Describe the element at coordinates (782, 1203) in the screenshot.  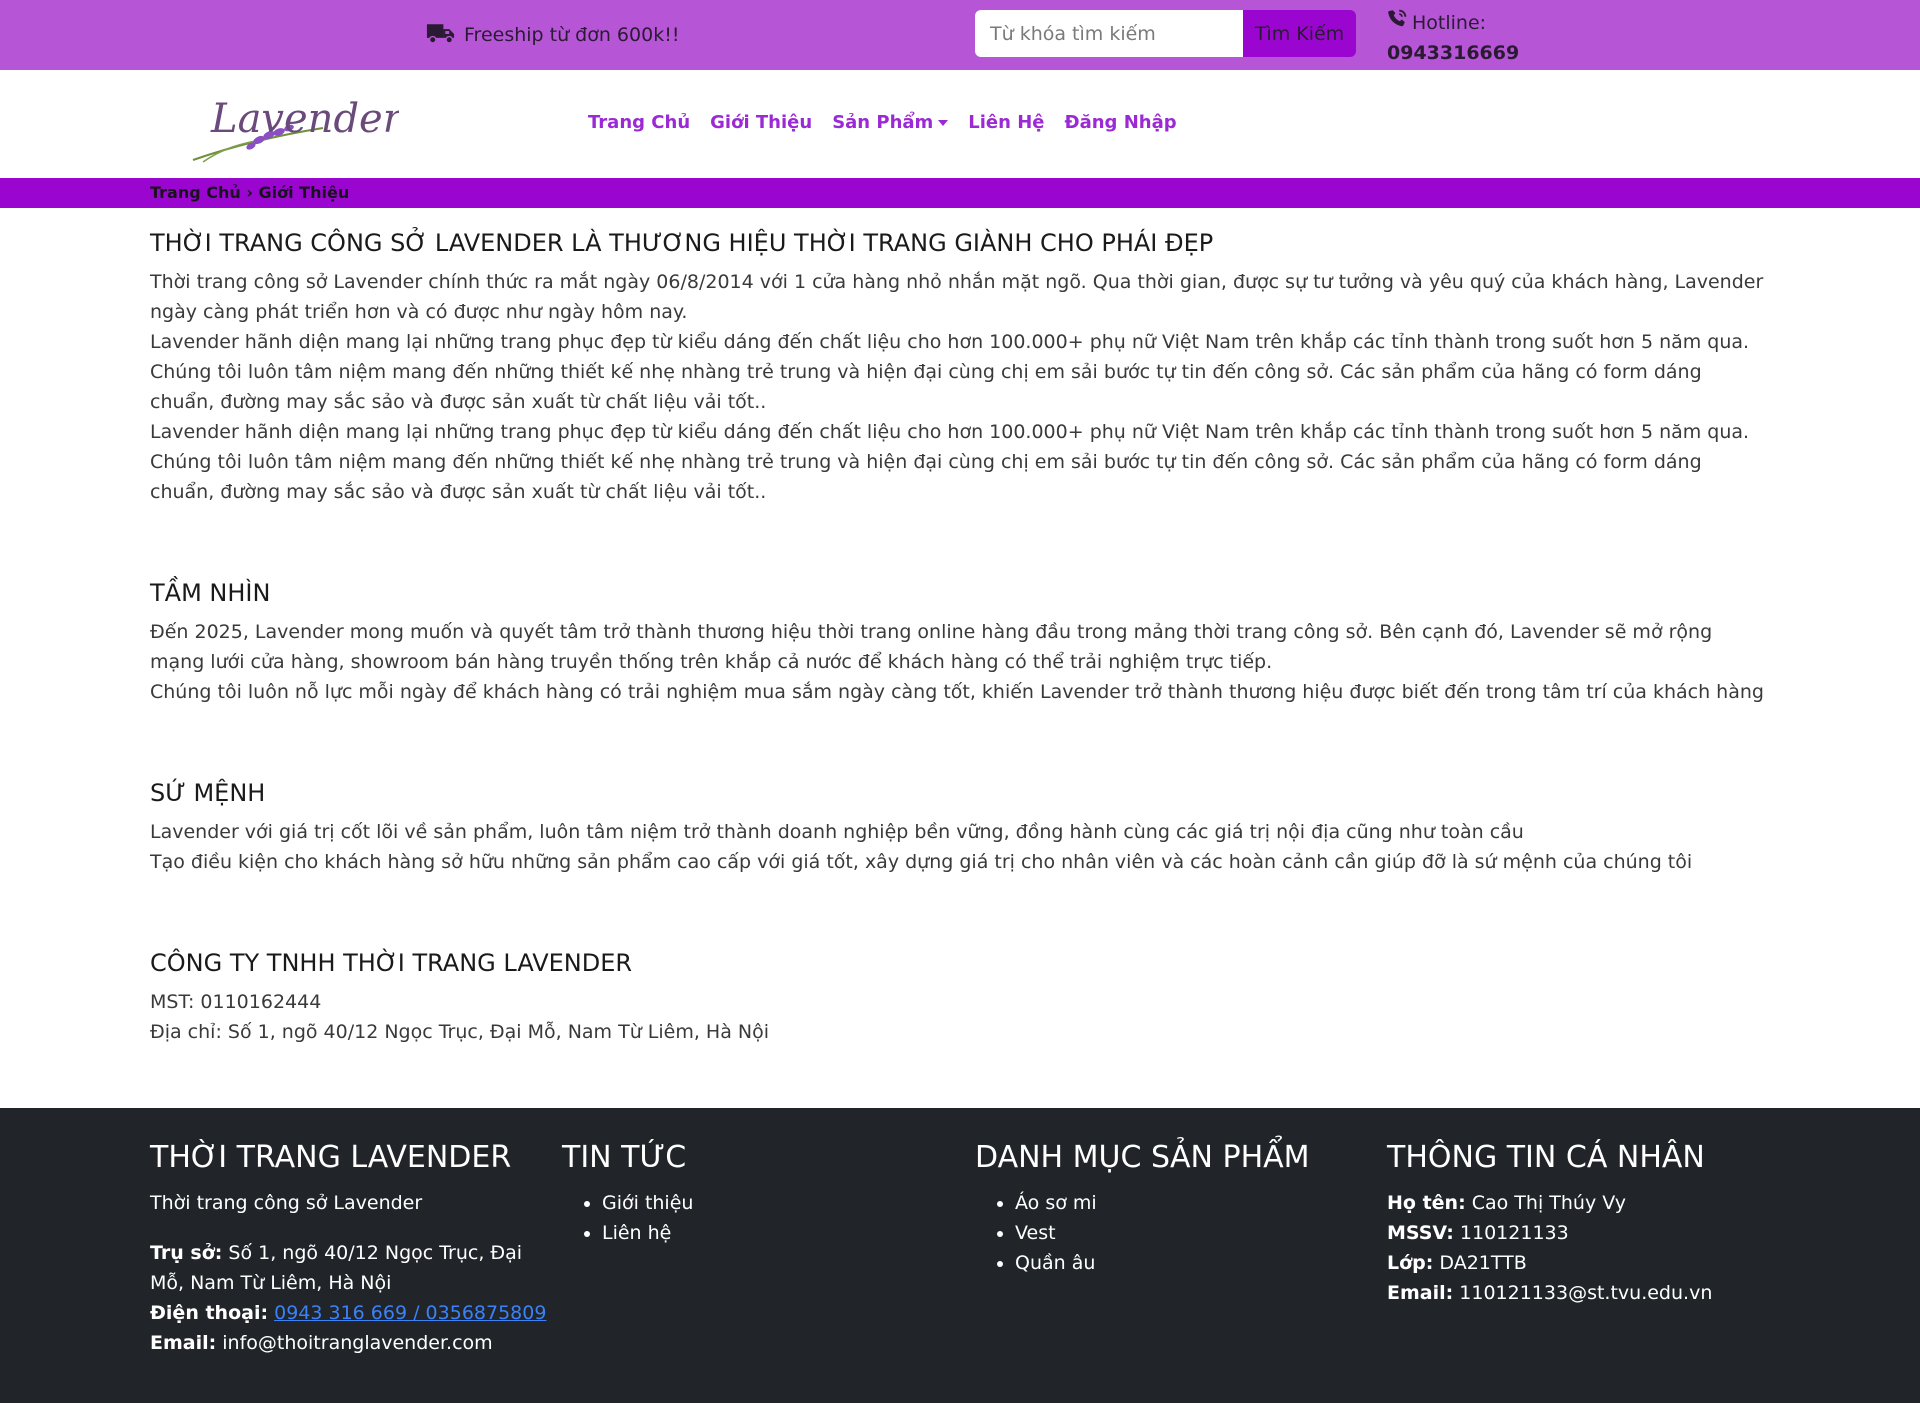
I see `footer-news-item: Giới thiệu` at that location.